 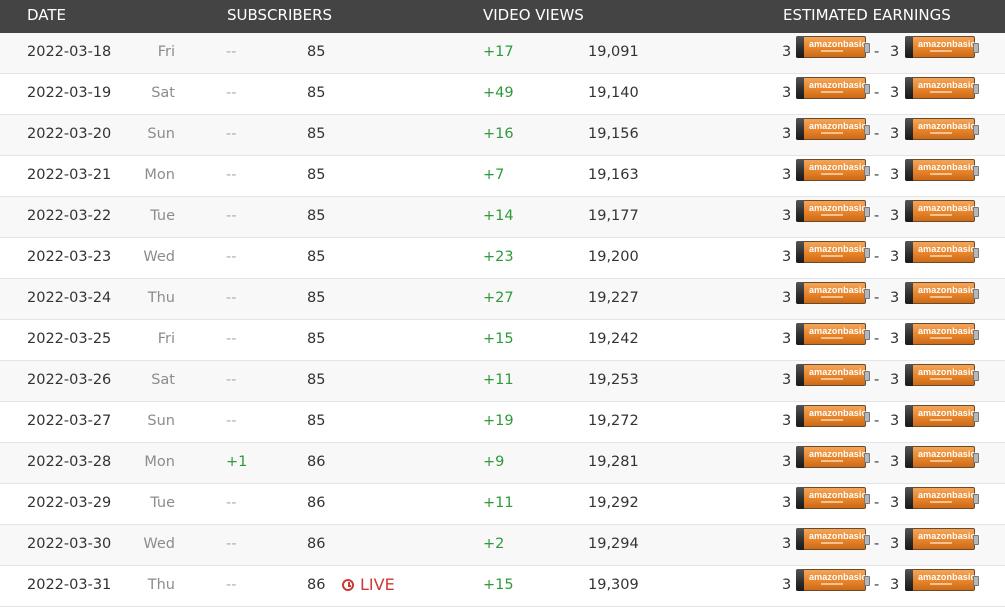 I want to click on row-date: 2022-03-31, so click(x=69, y=585).